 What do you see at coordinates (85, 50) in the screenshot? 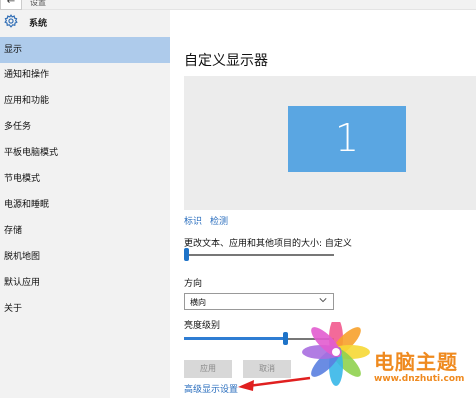
I see `sidebar-item-display: 显示` at bounding box center [85, 50].